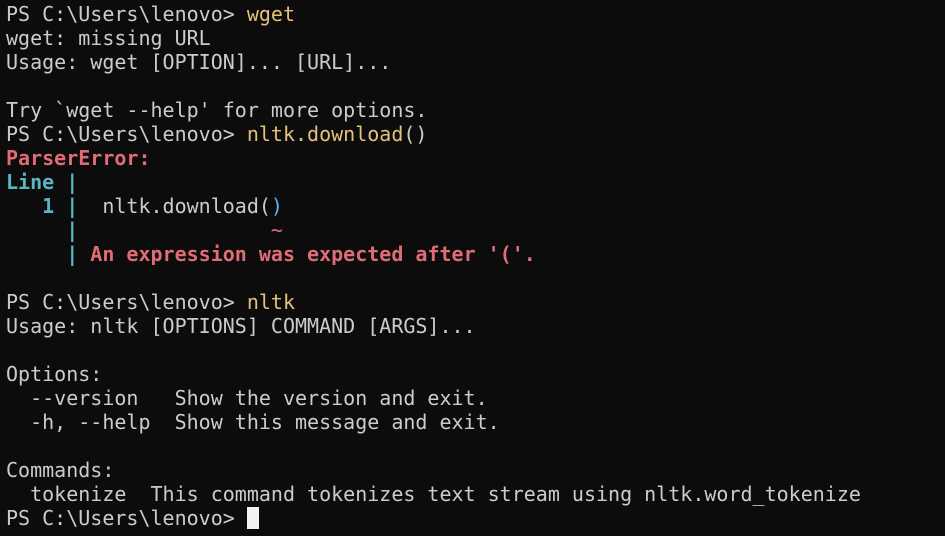 The height and width of the screenshot is (536, 945). I want to click on error-tilde-marker: ~, so click(276, 230).